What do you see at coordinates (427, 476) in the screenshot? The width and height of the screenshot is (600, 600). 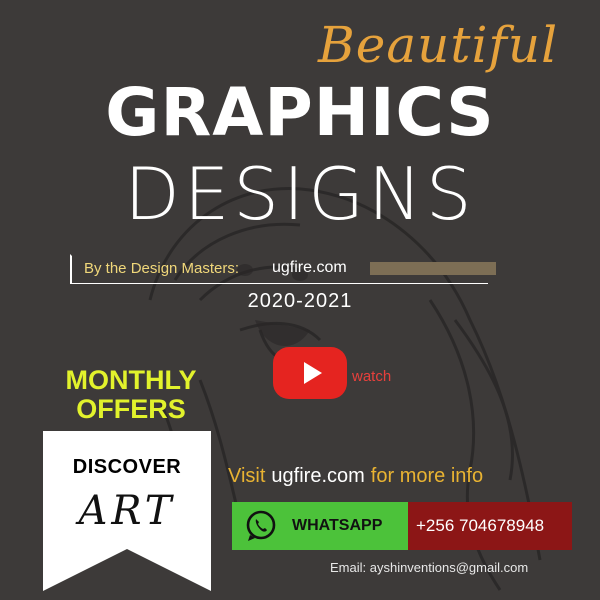 I see `visit-suffix: for more info` at bounding box center [427, 476].